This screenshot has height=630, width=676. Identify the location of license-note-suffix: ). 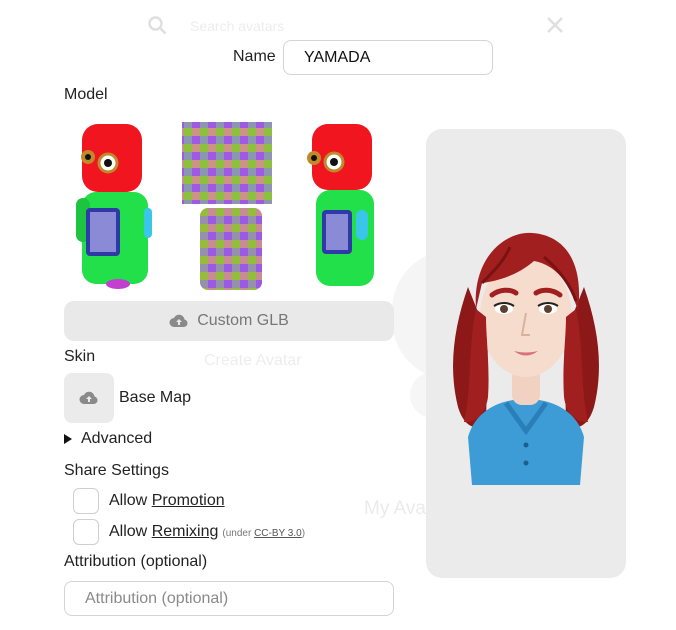
(303, 533).